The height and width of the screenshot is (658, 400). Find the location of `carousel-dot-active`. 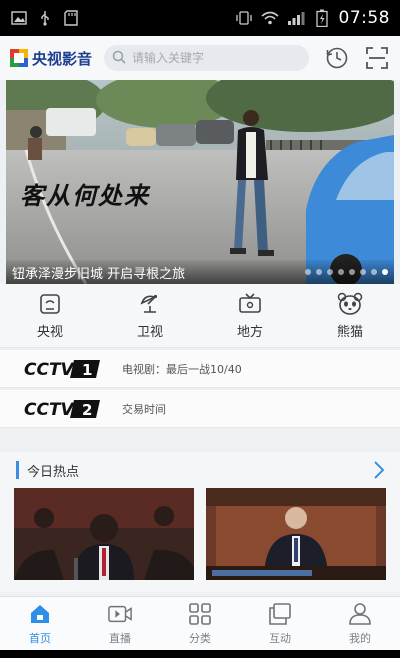

carousel-dot-active is located at coordinates (385, 272).